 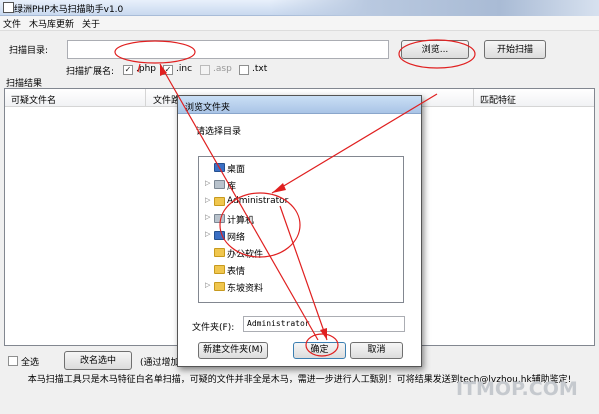 What do you see at coordinates (228, 49) in the screenshot?
I see `scan-dir-input` at bounding box center [228, 49].